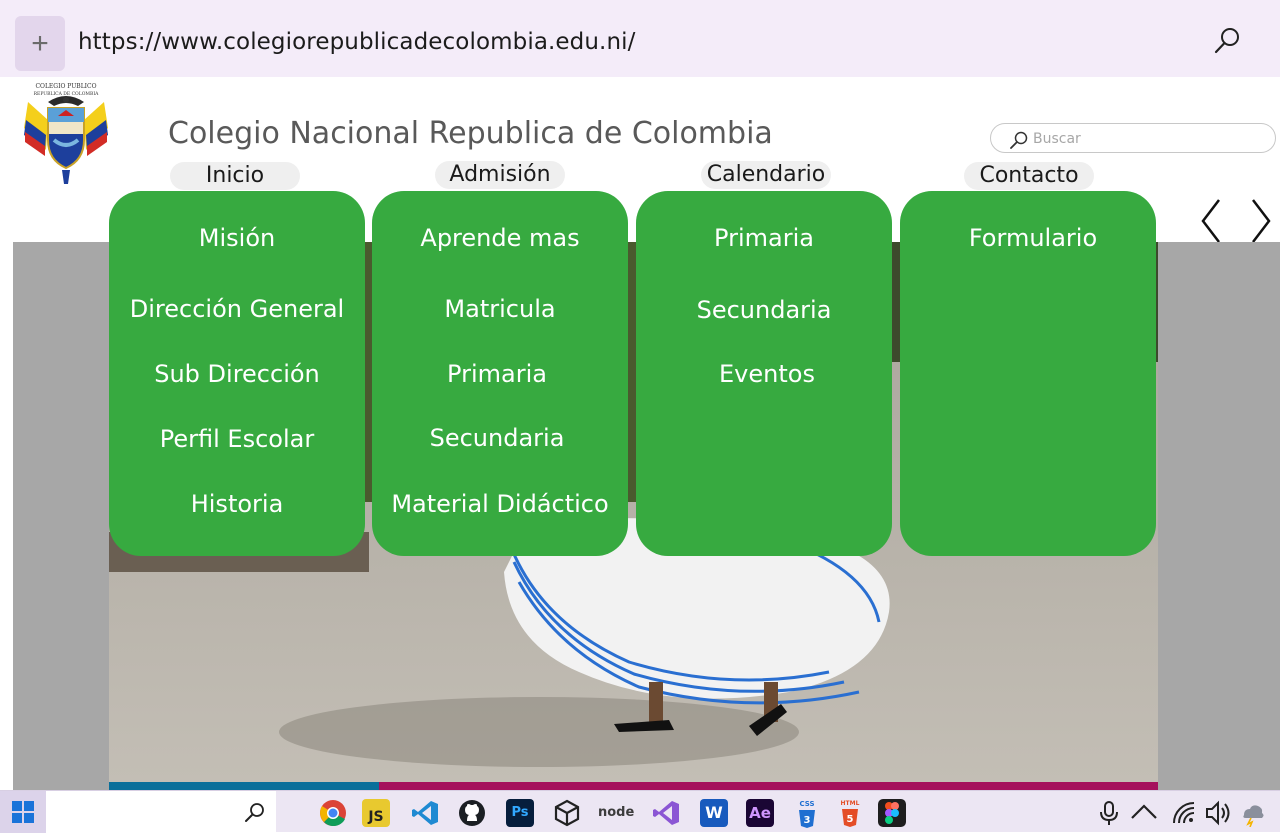 The width and height of the screenshot is (1280, 837). What do you see at coordinates (237, 504) in the screenshot?
I see `menu-item-historia: Historia` at bounding box center [237, 504].